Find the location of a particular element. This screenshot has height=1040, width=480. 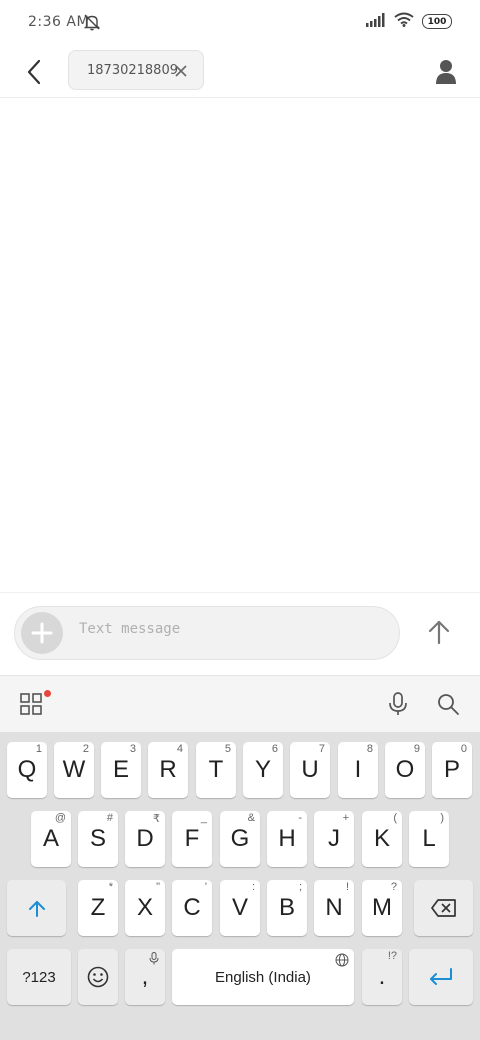

recipient-chip: 18730218809 is located at coordinates (136, 70).